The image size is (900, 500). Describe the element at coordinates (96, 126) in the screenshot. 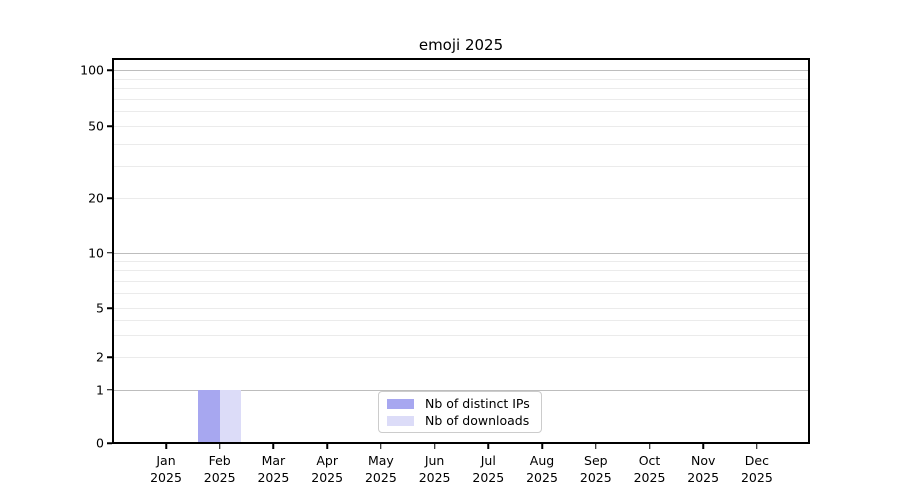

I see `y-tick-label: 50` at that location.